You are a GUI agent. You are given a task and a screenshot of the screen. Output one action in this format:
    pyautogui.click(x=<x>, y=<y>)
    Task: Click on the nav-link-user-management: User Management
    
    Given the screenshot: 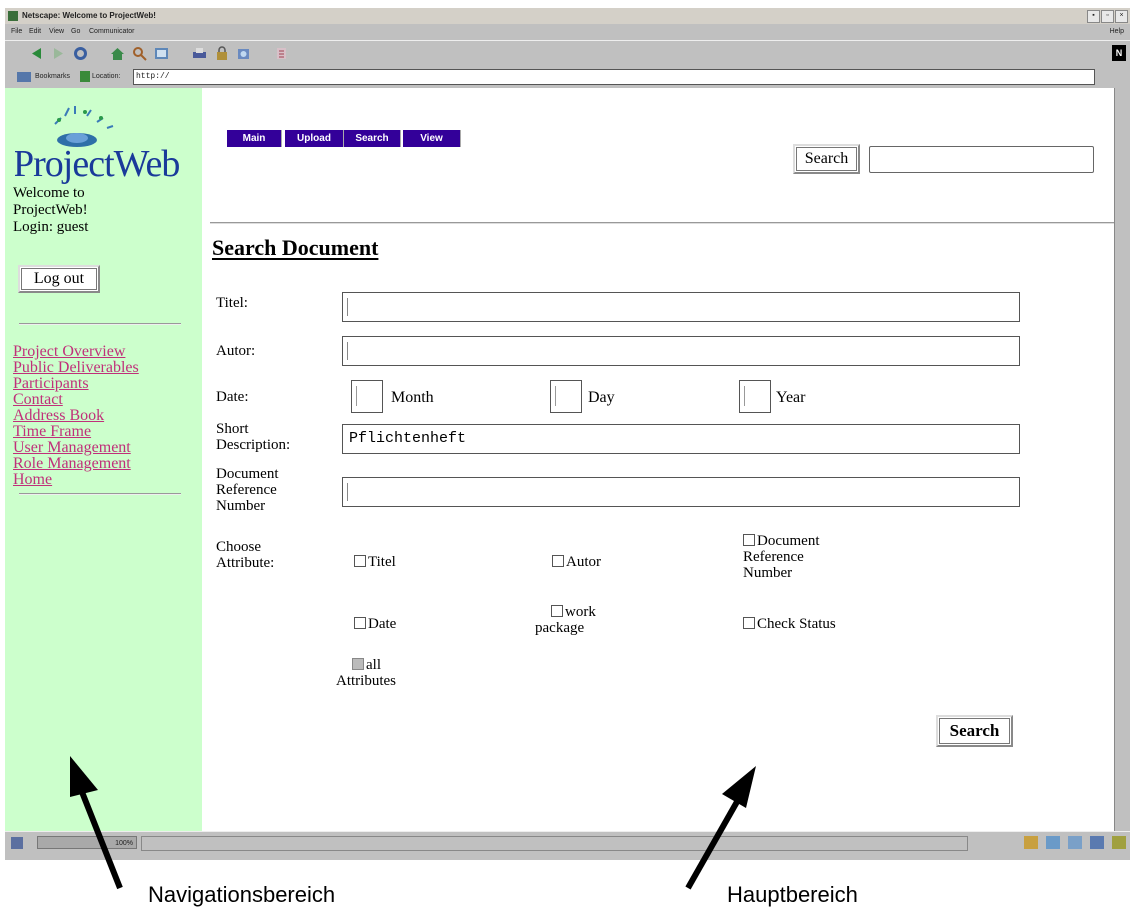 What is the action you would take?
    pyautogui.click(x=76, y=448)
    